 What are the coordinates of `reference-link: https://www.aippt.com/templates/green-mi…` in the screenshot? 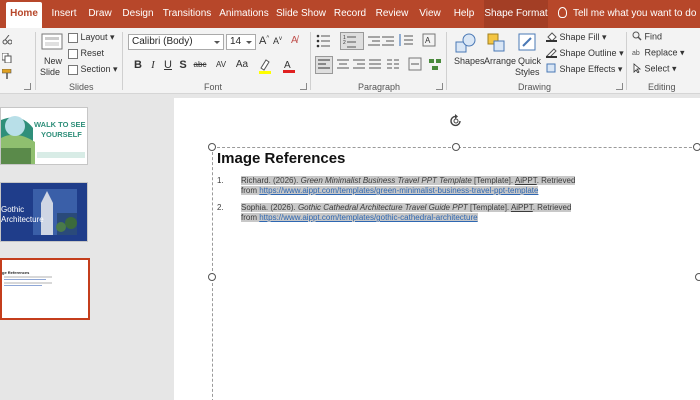 It's located at (398, 190).